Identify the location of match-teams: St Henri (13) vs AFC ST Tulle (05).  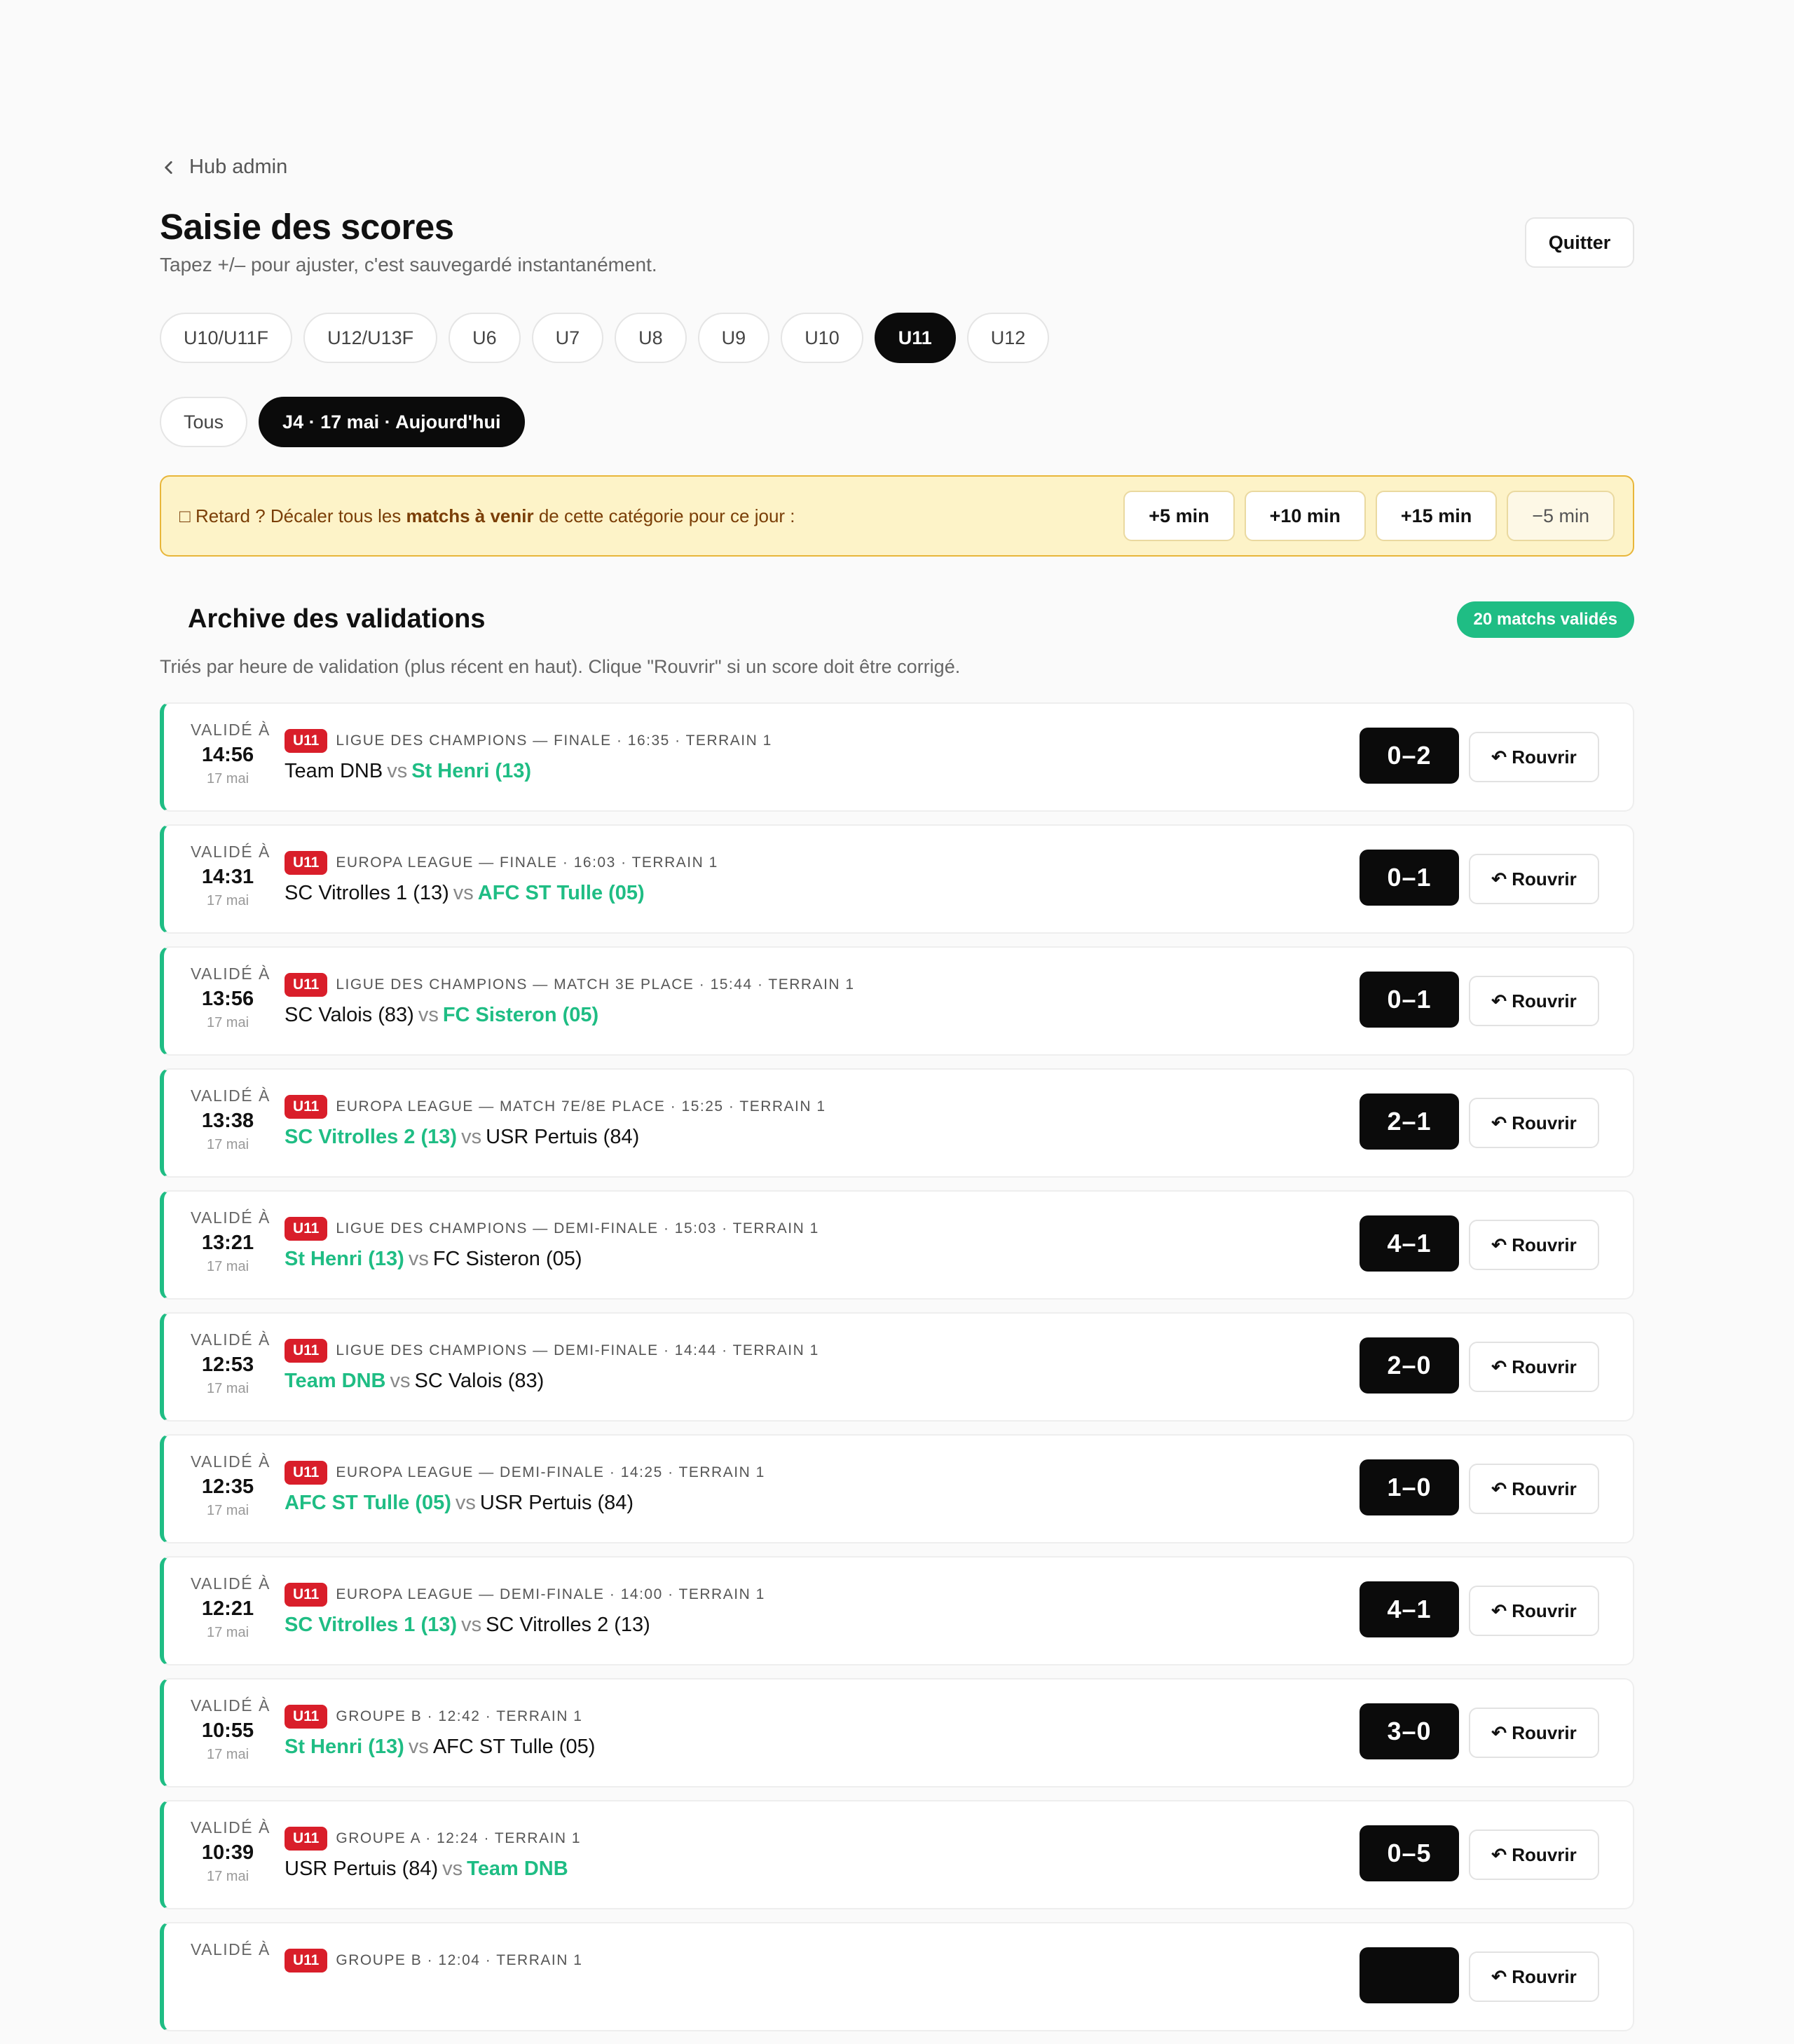
(440, 1748).